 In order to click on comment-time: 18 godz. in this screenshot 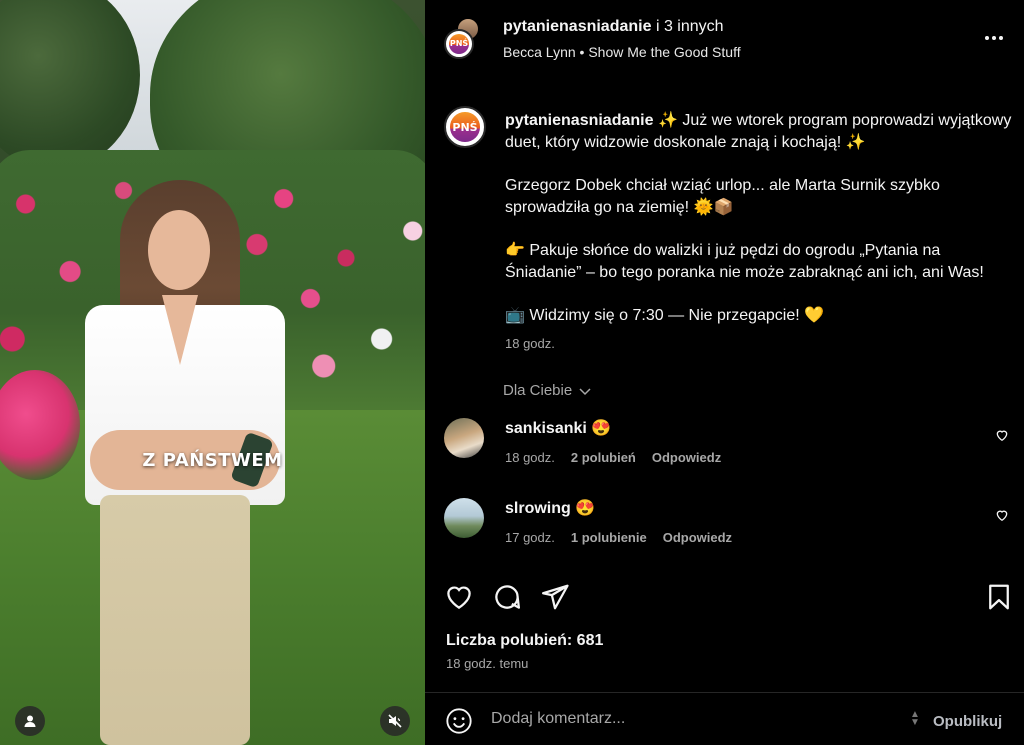, I will do `click(530, 457)`.